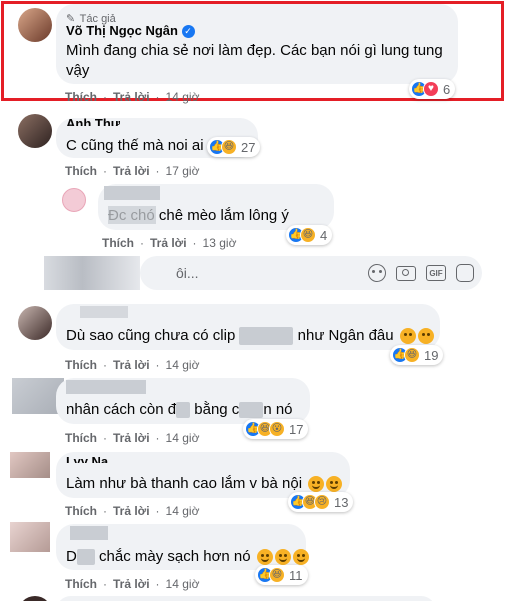 The height and width of the screenshot is (601, 507). I want to click on comment-text: D, so click(71, 556).